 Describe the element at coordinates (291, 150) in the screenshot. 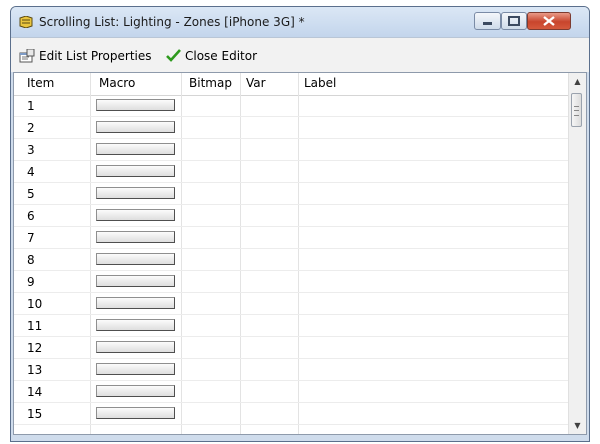

I see `table-row: 3` at that location.